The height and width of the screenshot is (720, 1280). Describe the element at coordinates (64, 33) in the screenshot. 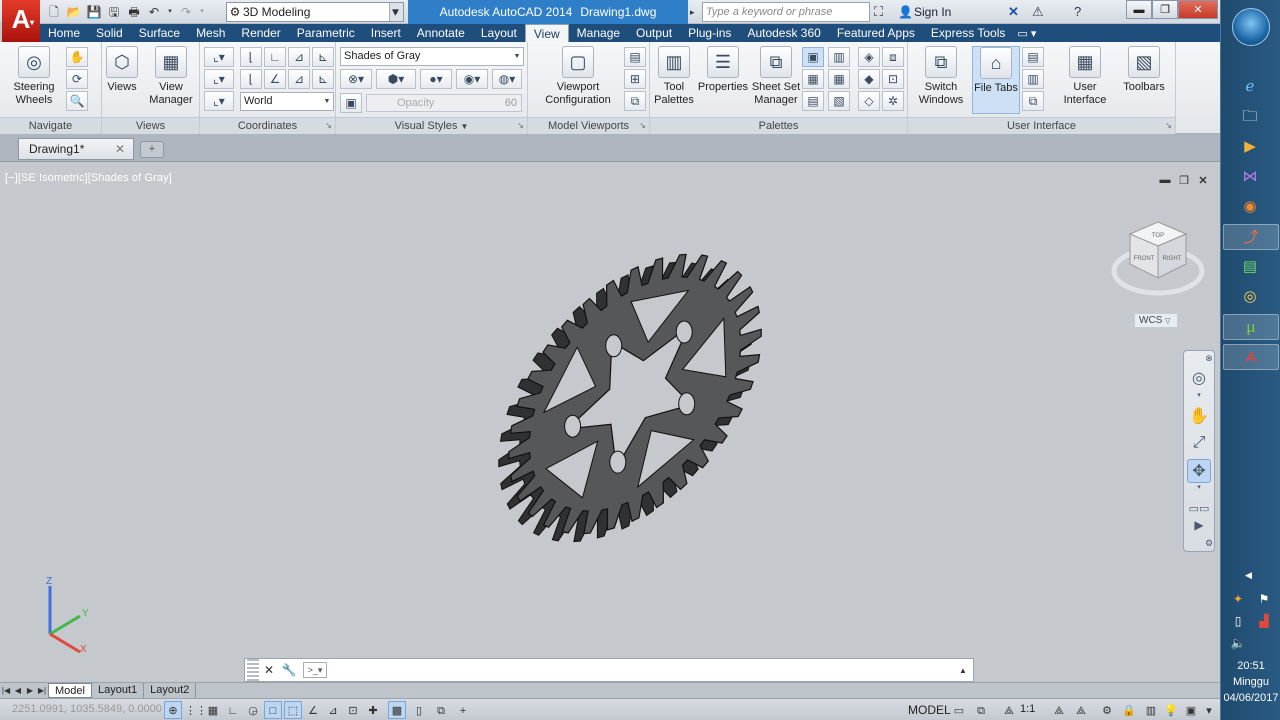

I see `tab-home: Home` at that location.